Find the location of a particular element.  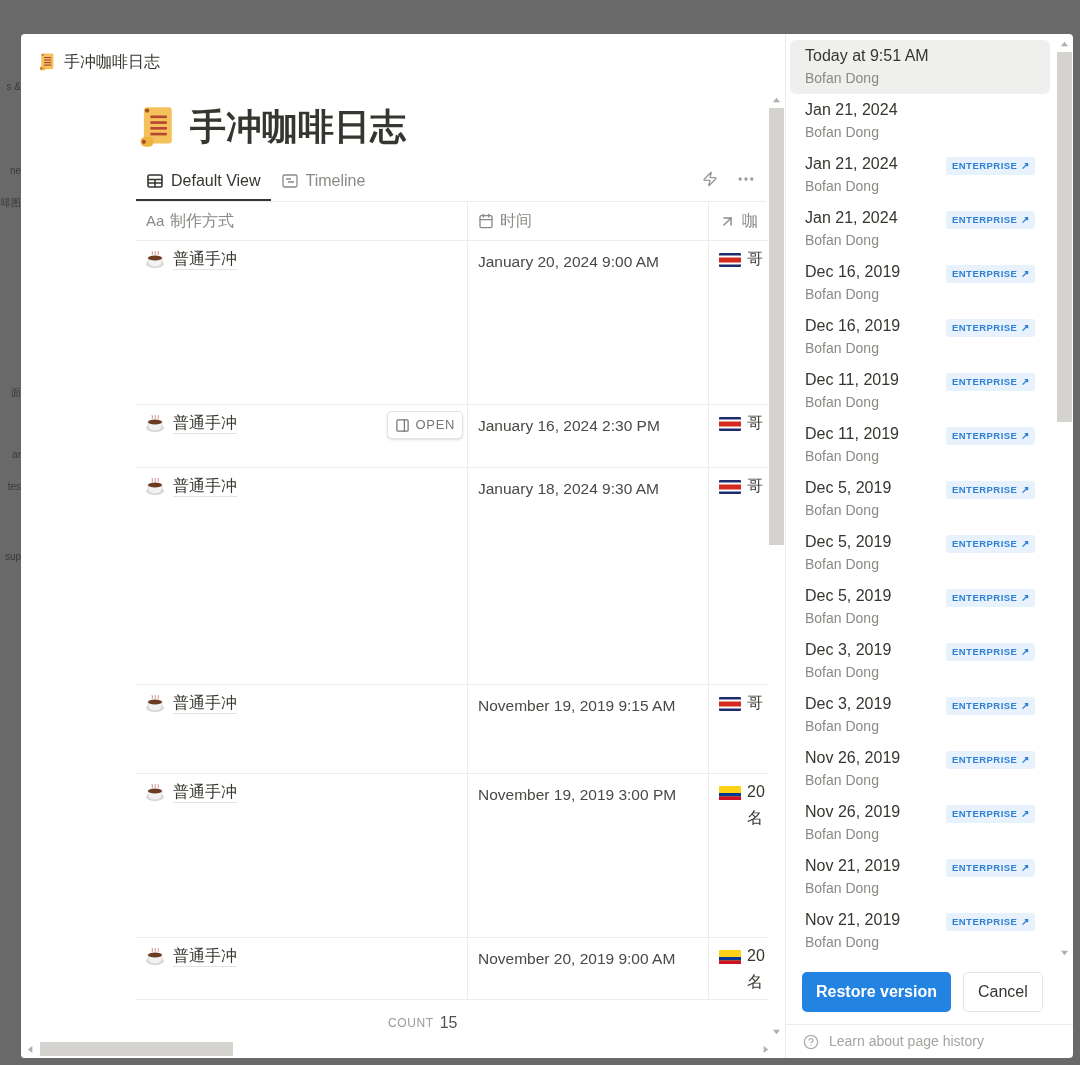

view-tab: Timeline is located at coordinates (323, 182).